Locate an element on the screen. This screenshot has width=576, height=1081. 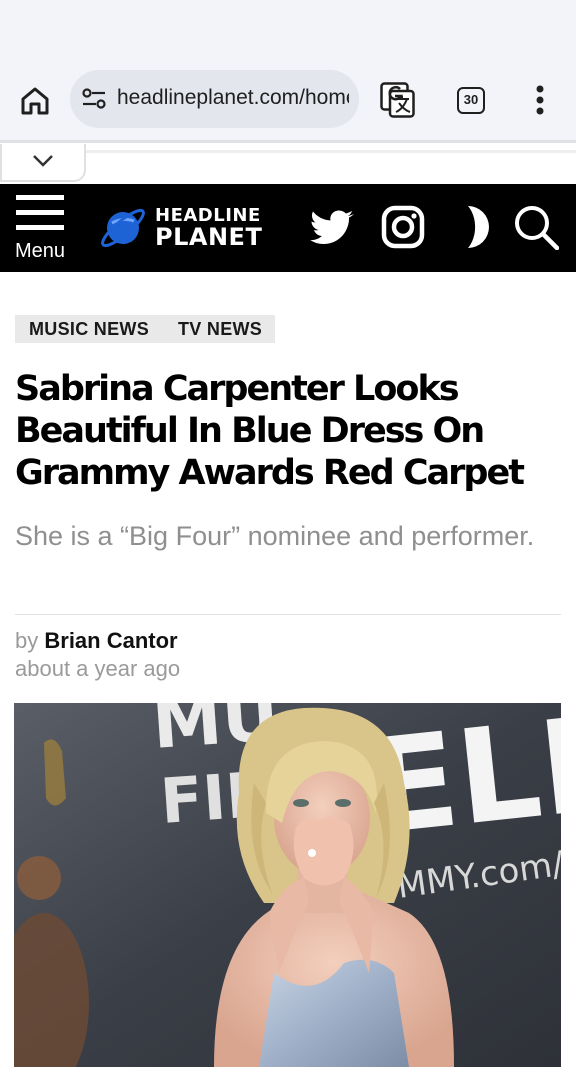
author-link: Brian Cantor is located at coordinates (110, 640).